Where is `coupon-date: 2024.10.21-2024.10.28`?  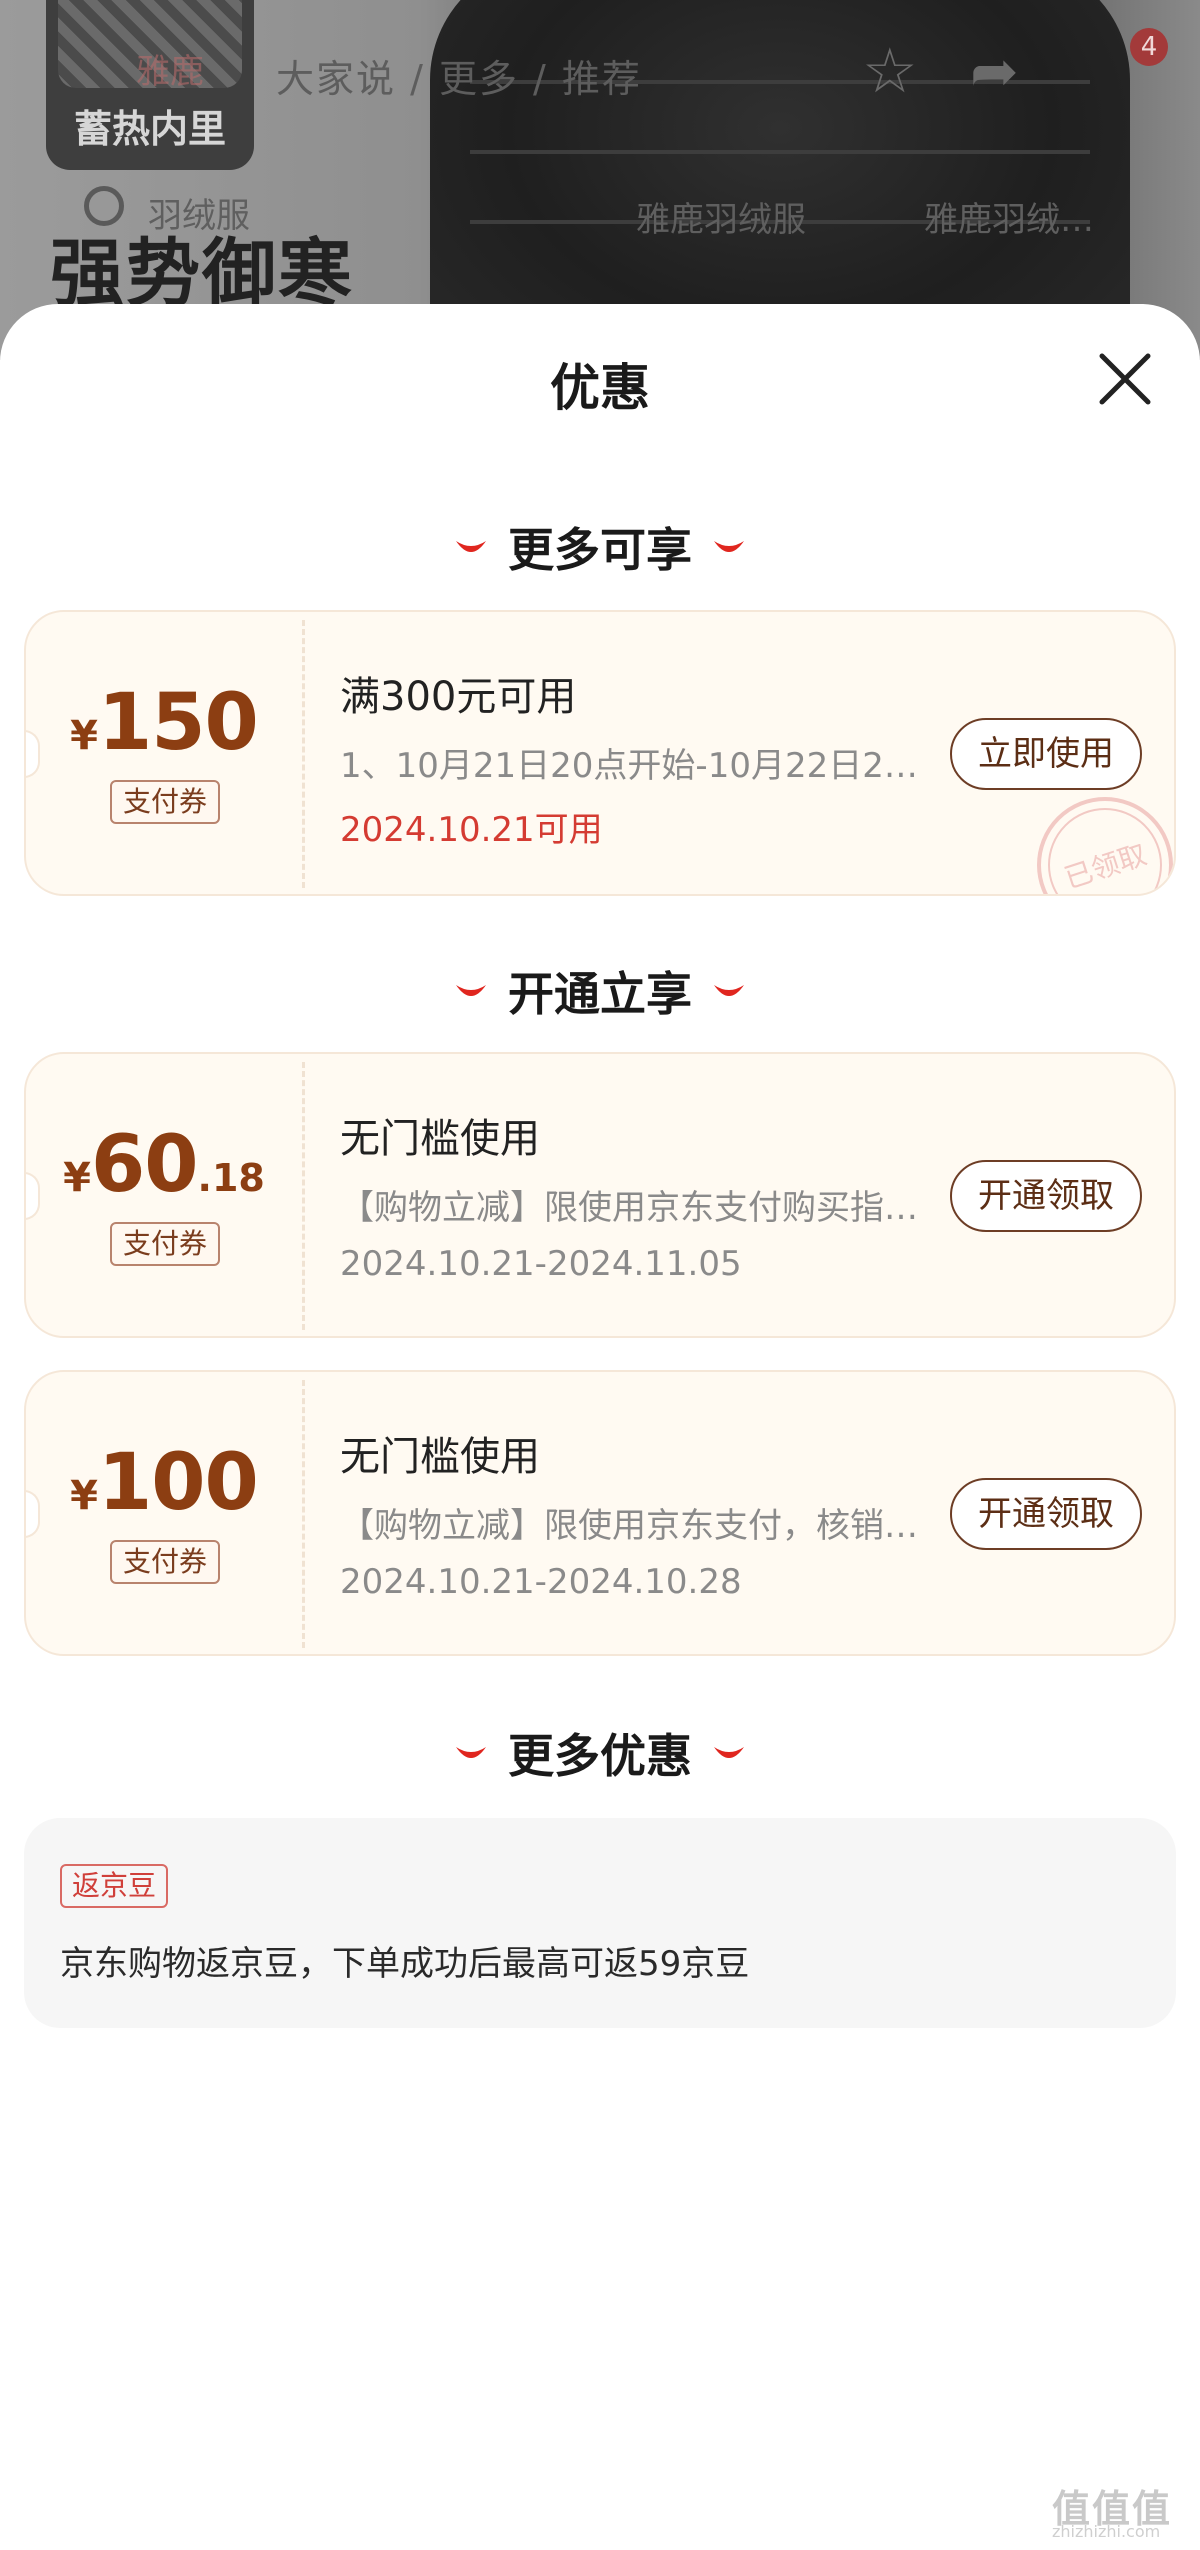
coupon-date: 2024.10.21-2024.10.28 is located at coordinates (541, 1582).